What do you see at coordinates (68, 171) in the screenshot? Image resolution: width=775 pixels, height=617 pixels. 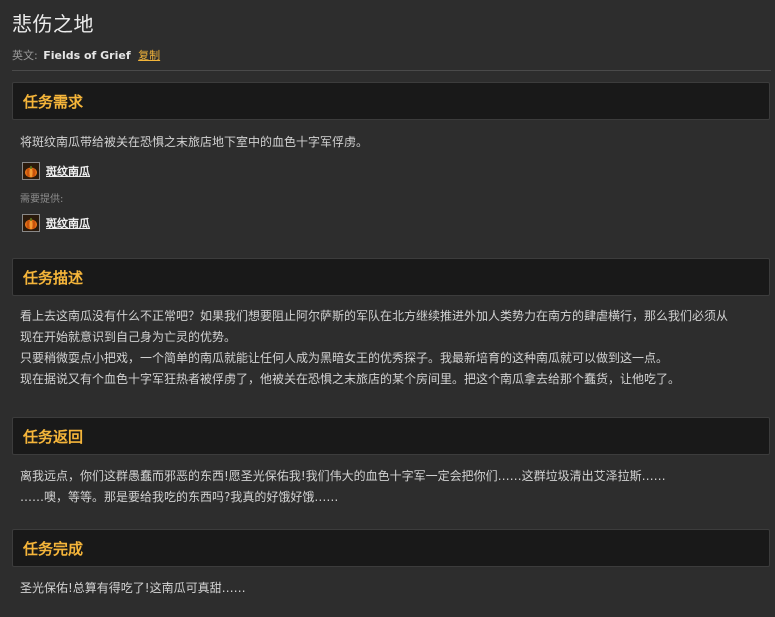 I see `required-item-label: 斑纹南瓜` at bounding box center [68, 171].